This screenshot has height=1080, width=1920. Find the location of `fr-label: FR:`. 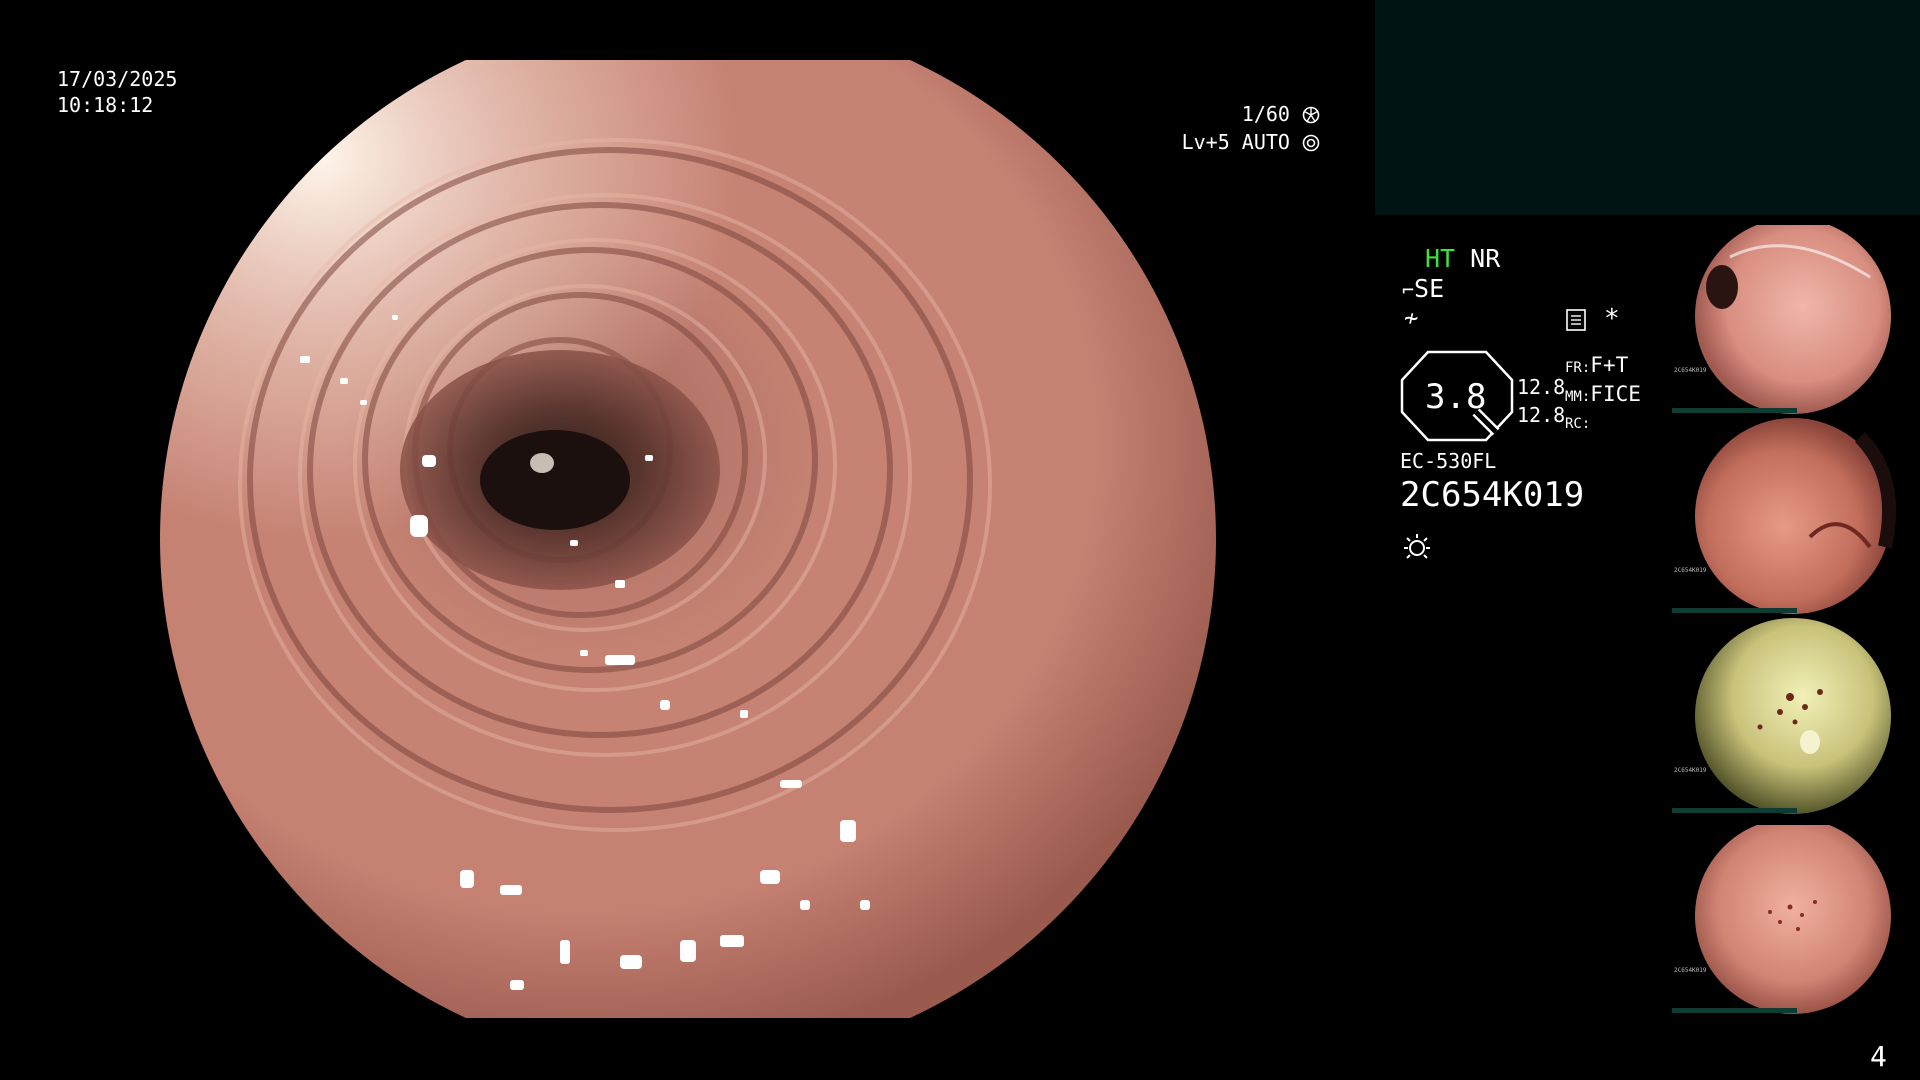

fr-label: FR: is located at coordinates (1578, 368).